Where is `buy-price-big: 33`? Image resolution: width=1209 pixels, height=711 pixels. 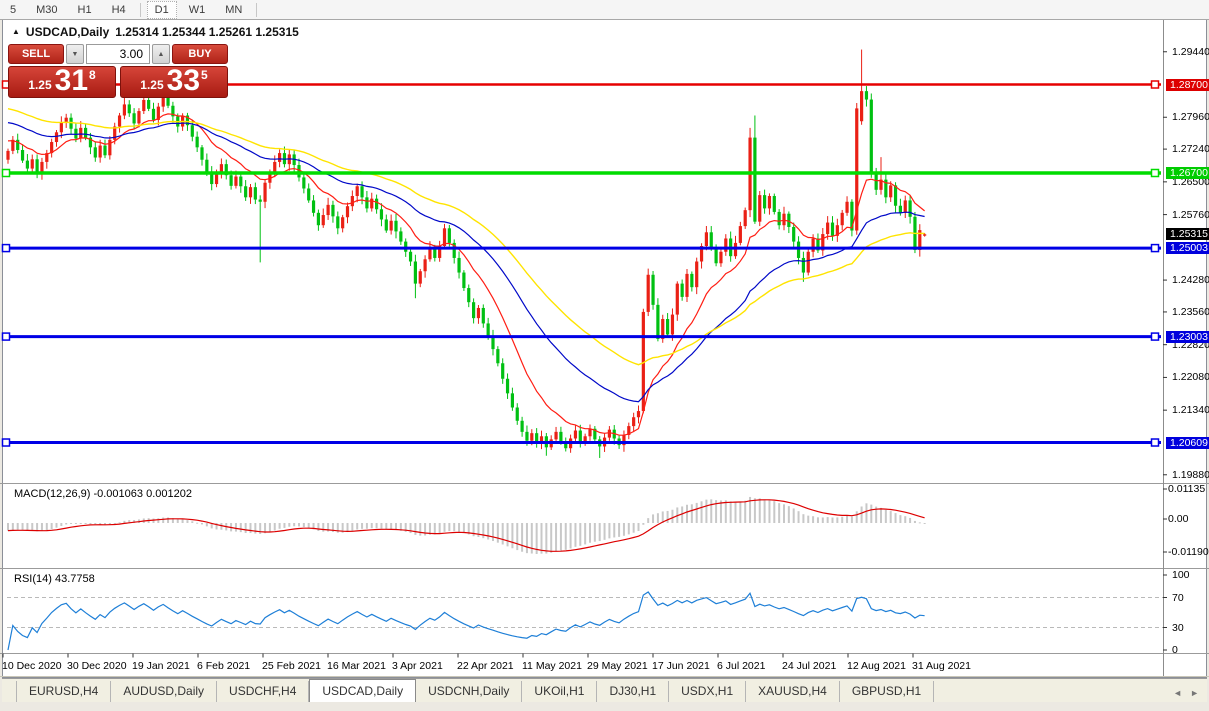 buy-price-big: 33 is located at coordinates (183, 80).